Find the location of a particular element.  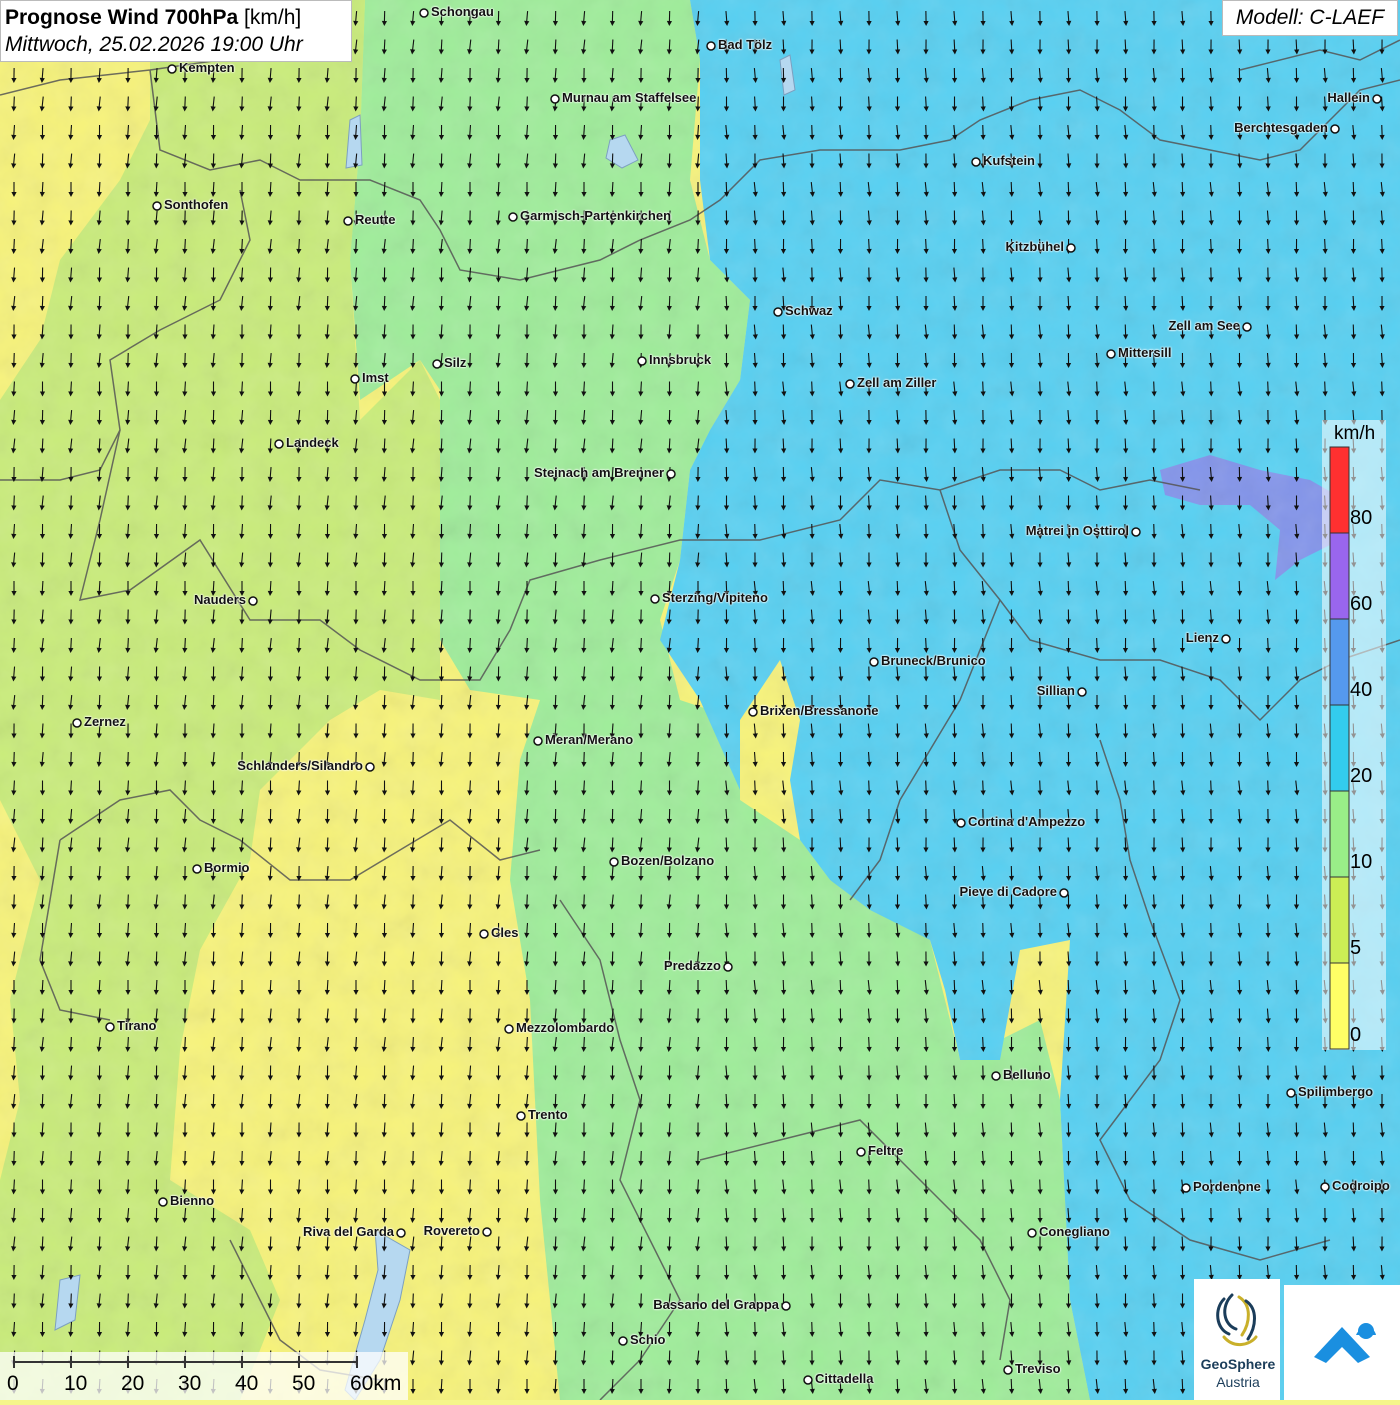

geosphere-logo-sub: Austria is located at coordinates (1238, 1382).